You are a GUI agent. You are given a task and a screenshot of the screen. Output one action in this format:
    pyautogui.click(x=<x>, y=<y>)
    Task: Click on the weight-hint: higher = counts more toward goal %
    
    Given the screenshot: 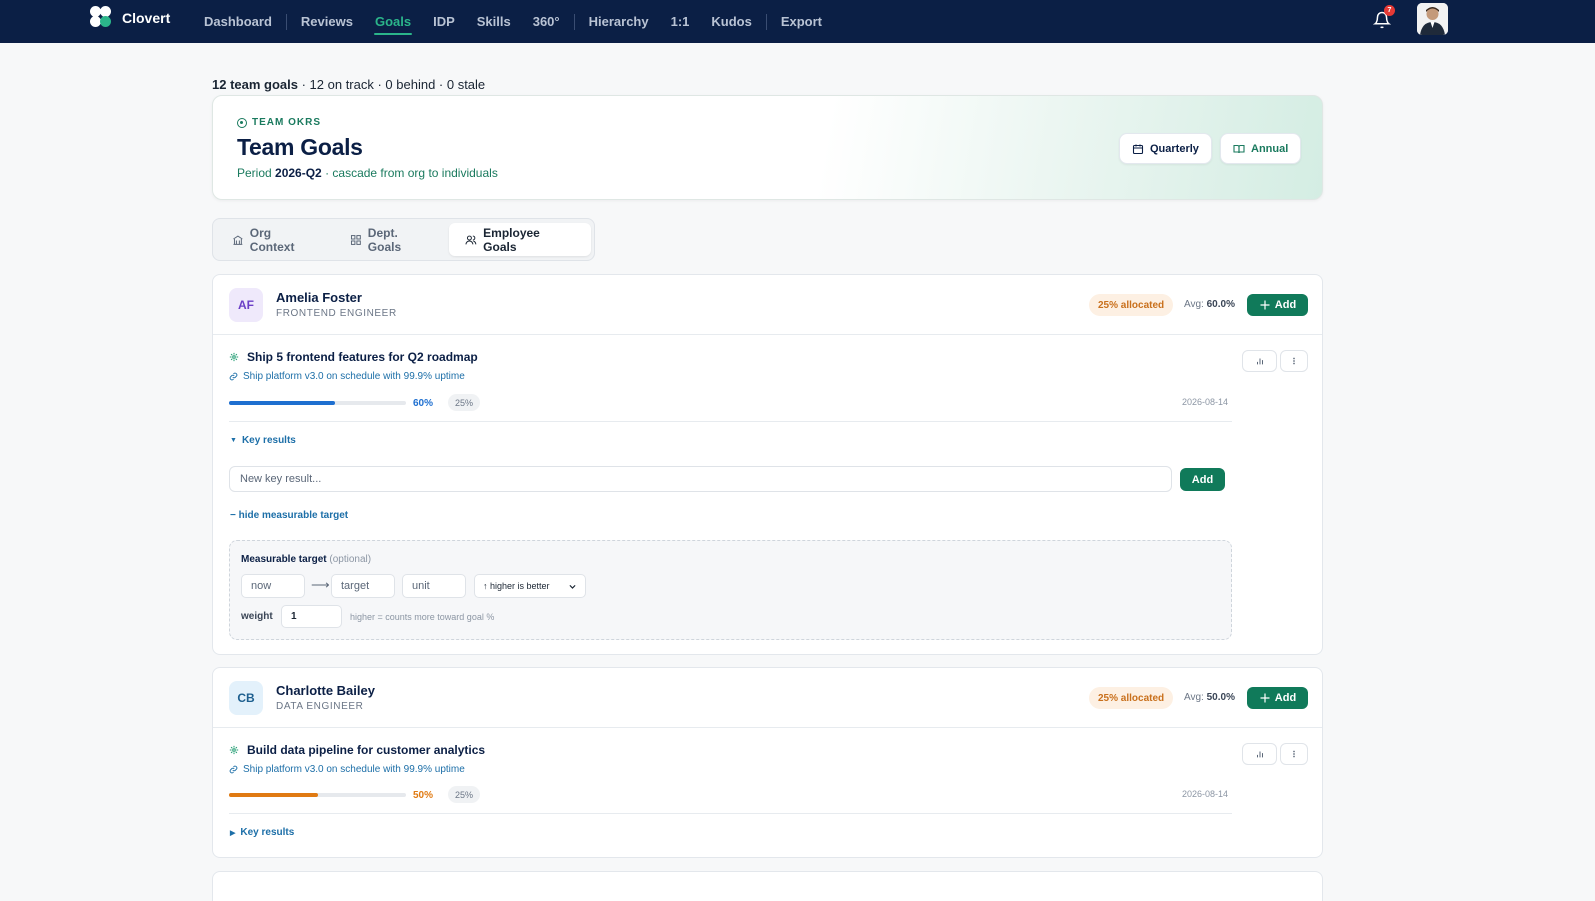 What is the action you would take?
    pyautogui.click(x=422, y=617)
    